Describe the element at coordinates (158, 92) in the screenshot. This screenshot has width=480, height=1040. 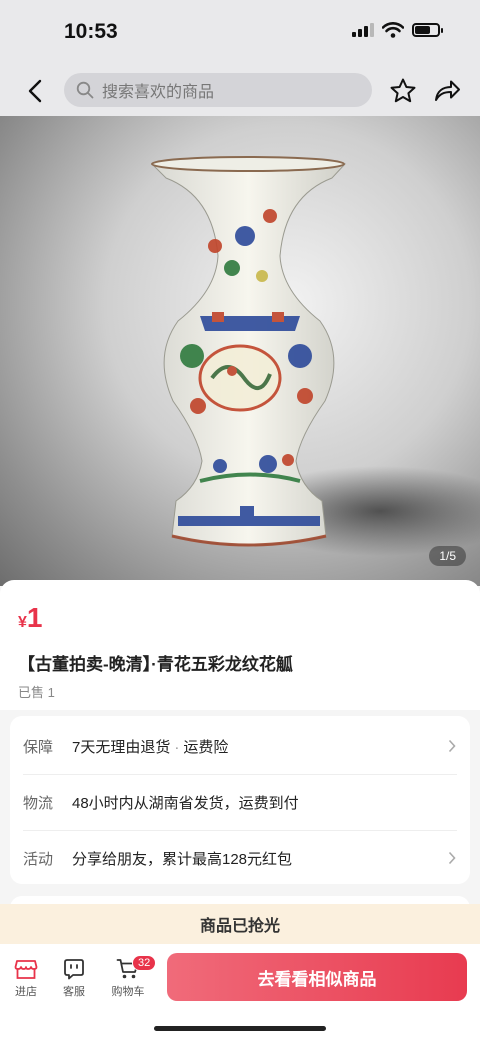
I see `search-placeholder: 搜索喜欢的商品` at that location.